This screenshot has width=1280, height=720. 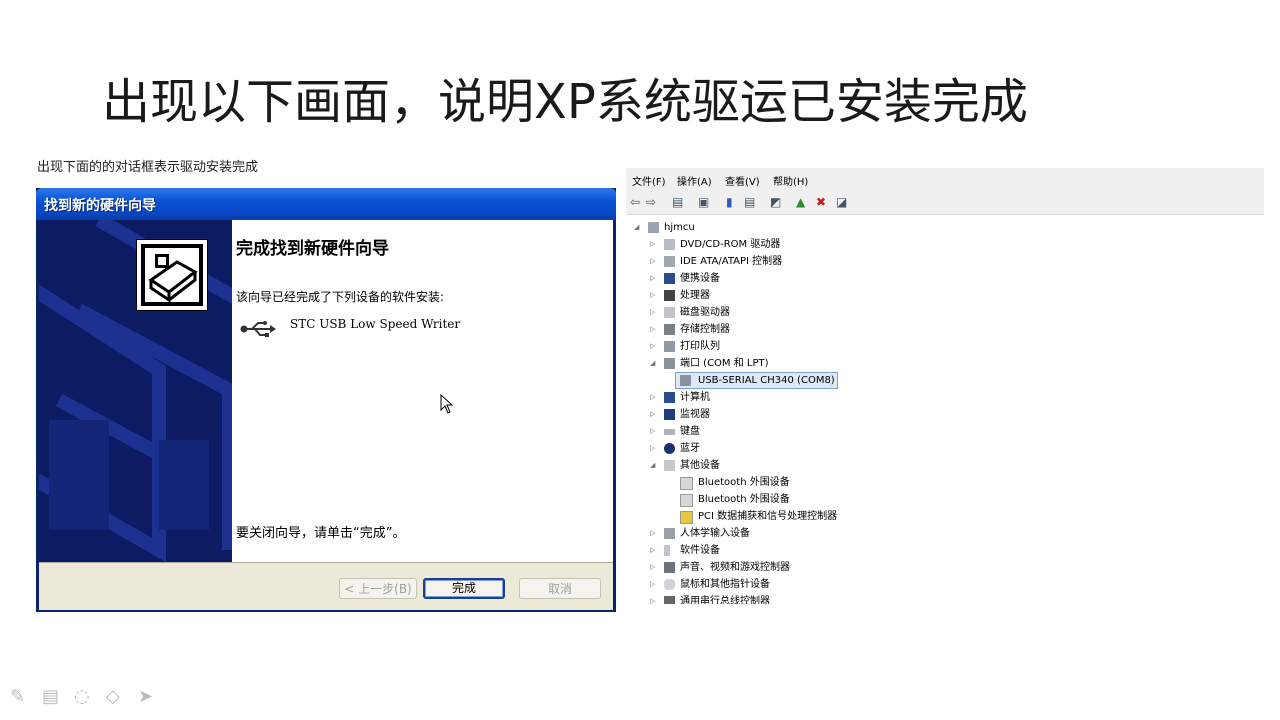 What do you see at coordinates (841, 202) in the screenshot?
I see `disable-device-icon: ◪` at bounding box center [841, 202].